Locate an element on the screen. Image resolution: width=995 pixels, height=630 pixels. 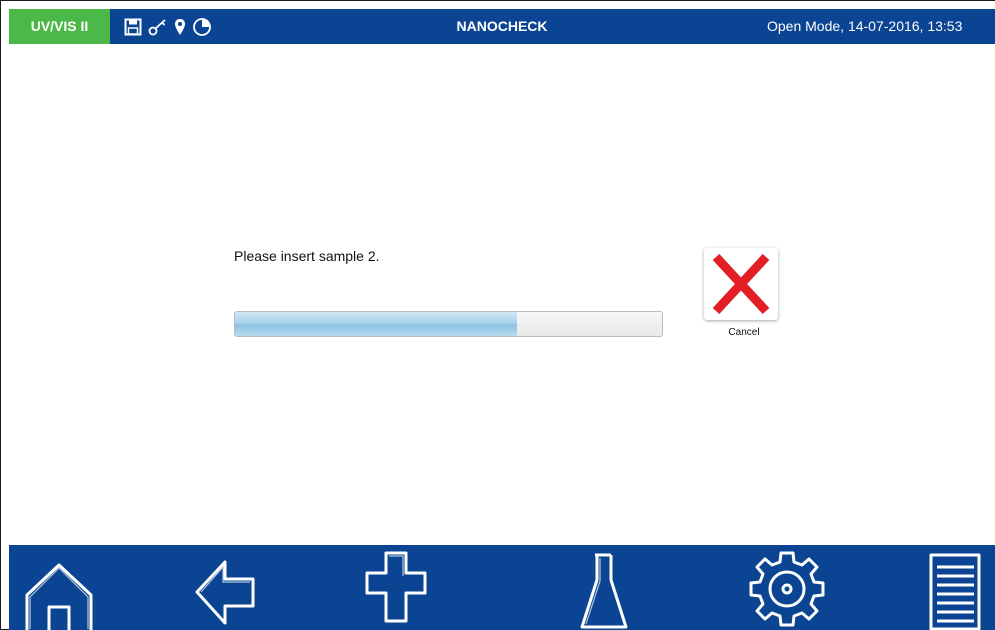
key-icon is located at coordinates (158, 27).